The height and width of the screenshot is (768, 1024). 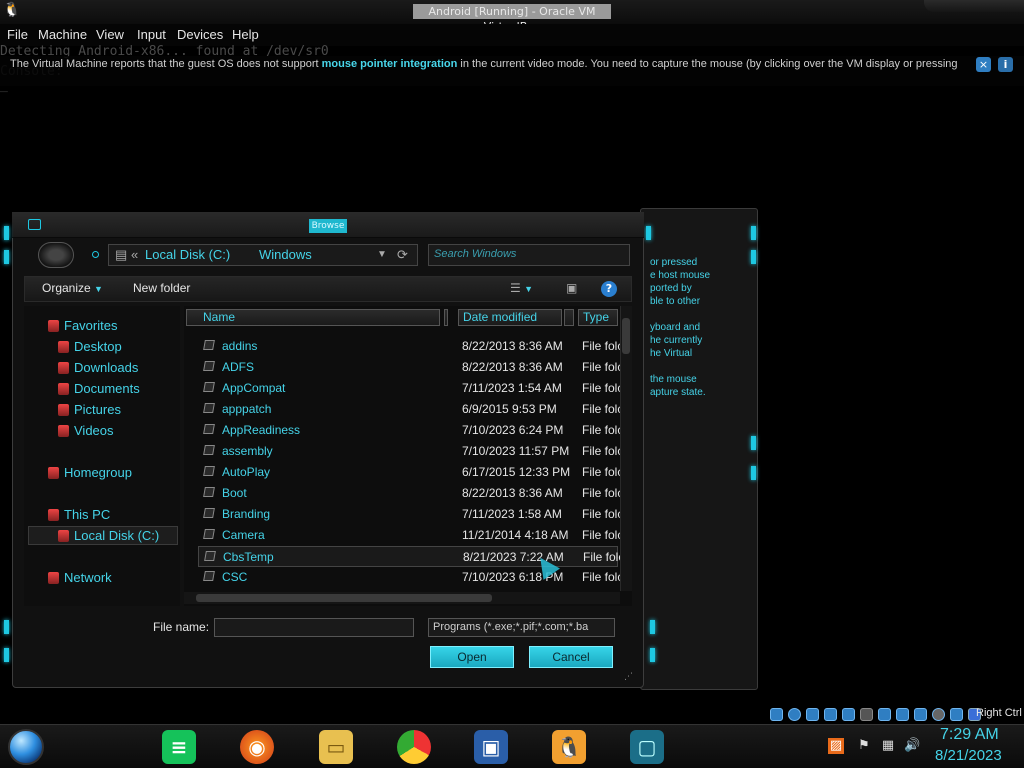 I want to click on table-row: ADFS 8/22/2013 8:36 AM File folc, so click(x=410, y=367).